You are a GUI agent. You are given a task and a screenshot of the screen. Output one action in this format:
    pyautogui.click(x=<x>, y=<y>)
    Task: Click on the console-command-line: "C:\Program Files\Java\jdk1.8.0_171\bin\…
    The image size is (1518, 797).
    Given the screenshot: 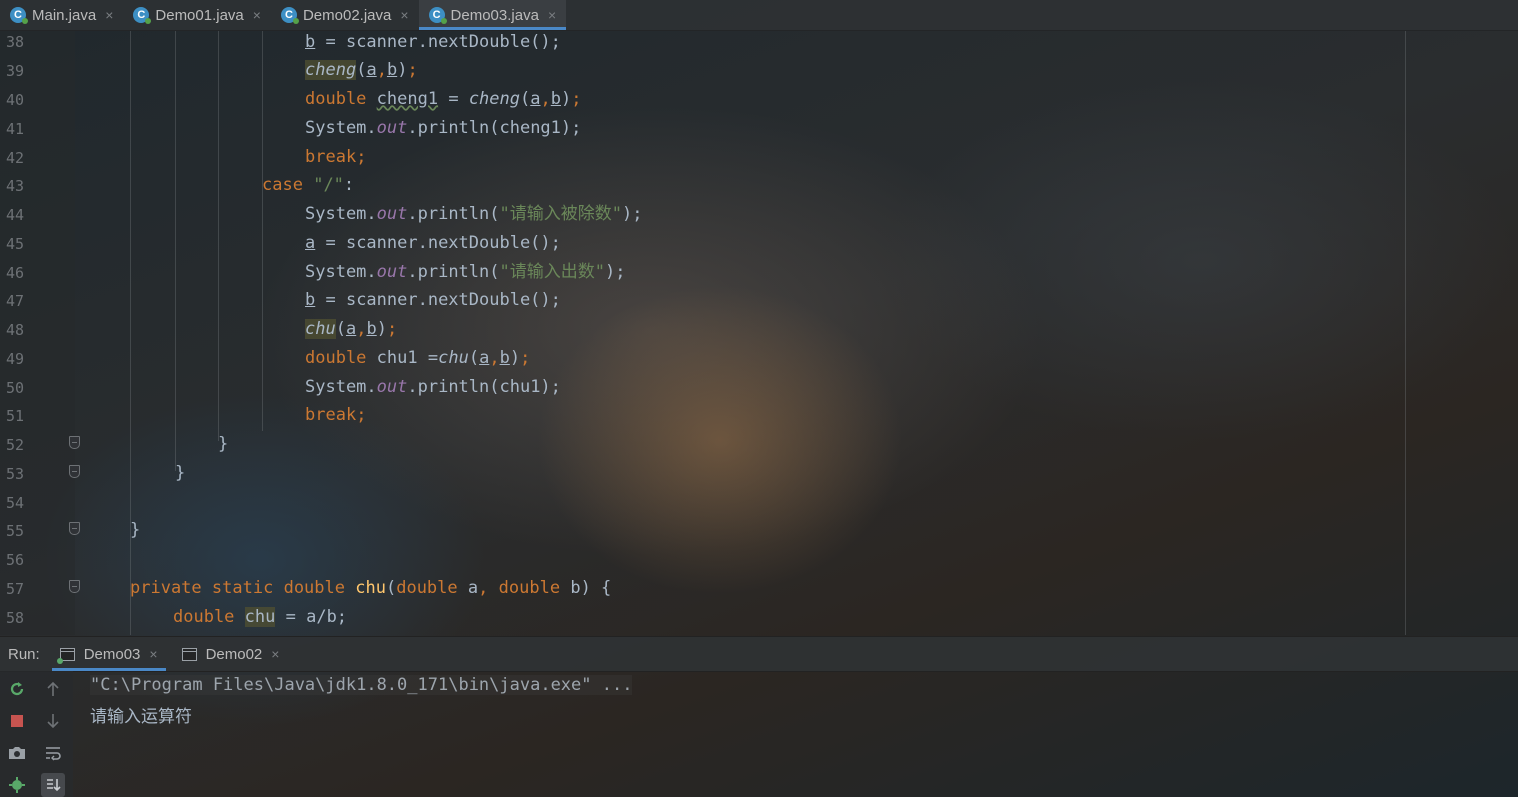 What is the action you would take?
    pyautogui.click(x=361, y=685)
    